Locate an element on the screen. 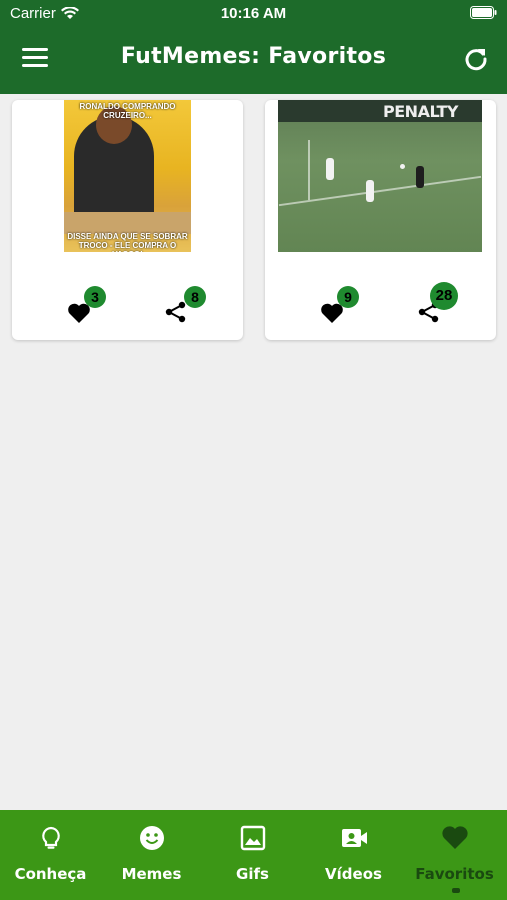  video-banner-text: PENALTY is located at coordinates (420, 111).